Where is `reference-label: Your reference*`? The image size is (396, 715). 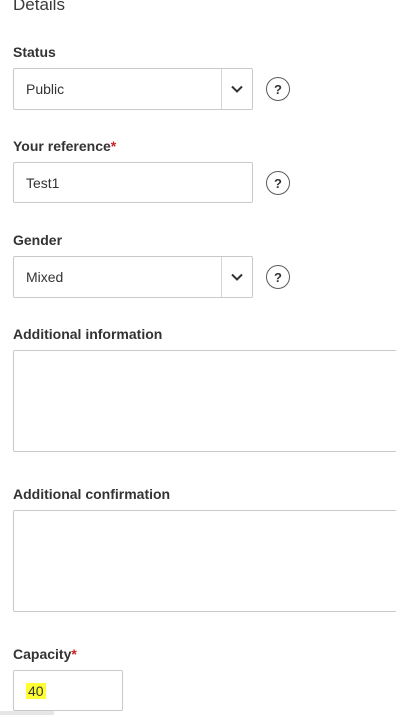 reference-label: Your reference* is located at coordinates (64, 146).